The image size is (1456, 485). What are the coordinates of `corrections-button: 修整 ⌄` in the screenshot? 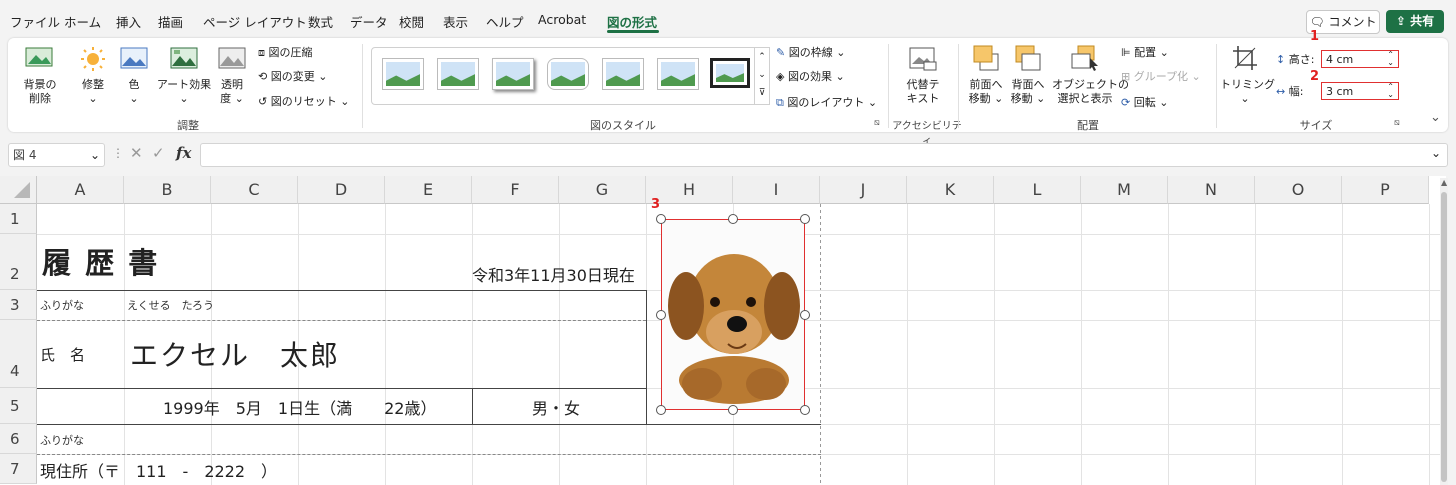 It's located at (93, 92).